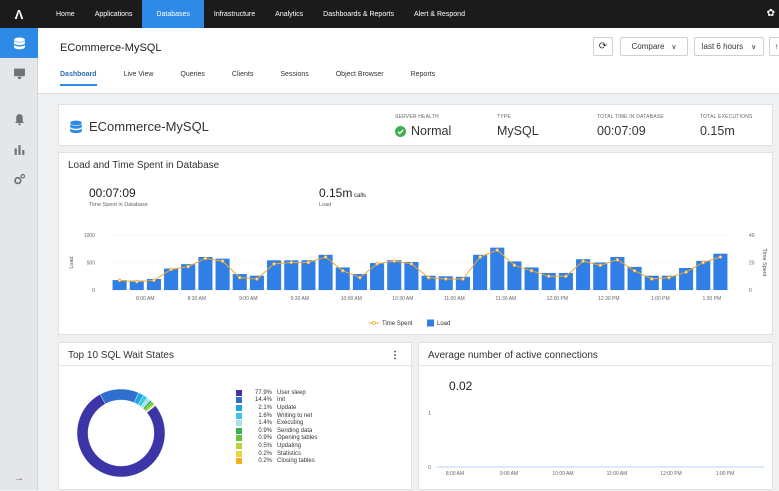  What do you see at coordinates (263, 400) in the screenshot?
I see `legend-percent: 14.4%` at bounding box center [263, 400].